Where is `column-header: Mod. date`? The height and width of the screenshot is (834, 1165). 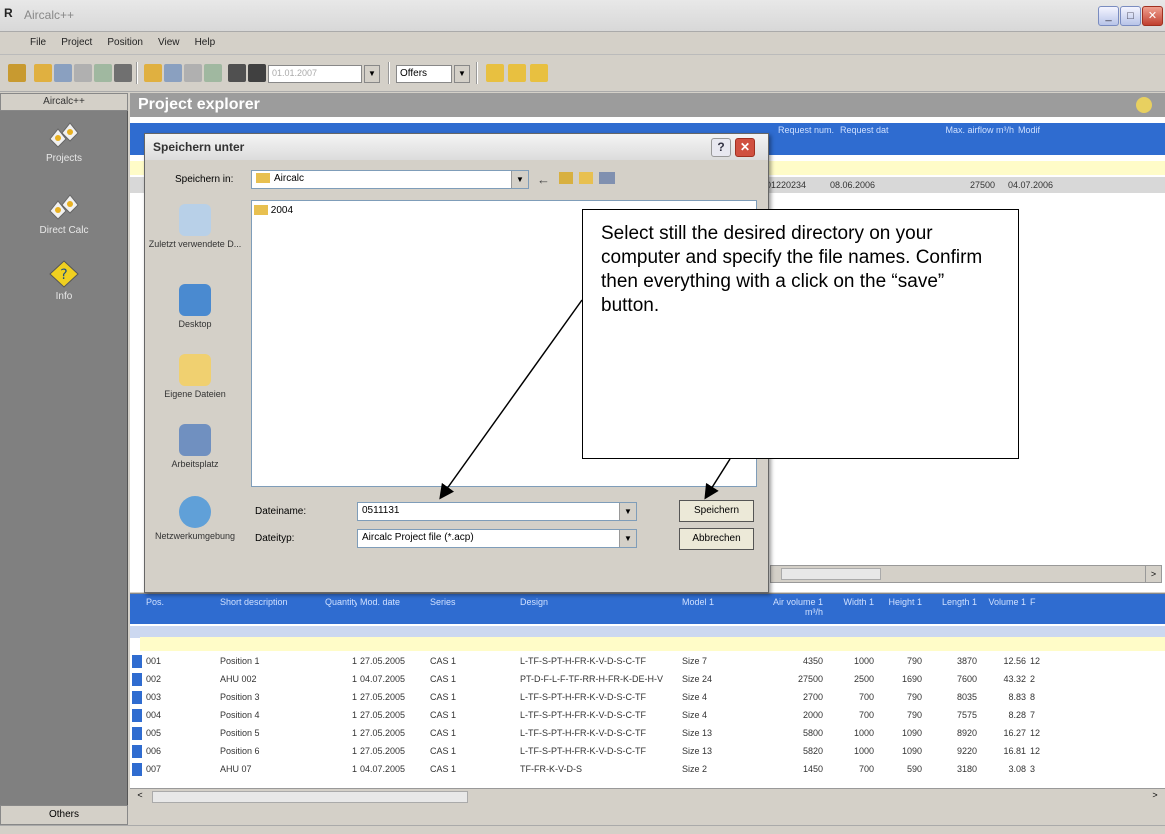 column-header: Mod. date is located at coordinates (393, 602).